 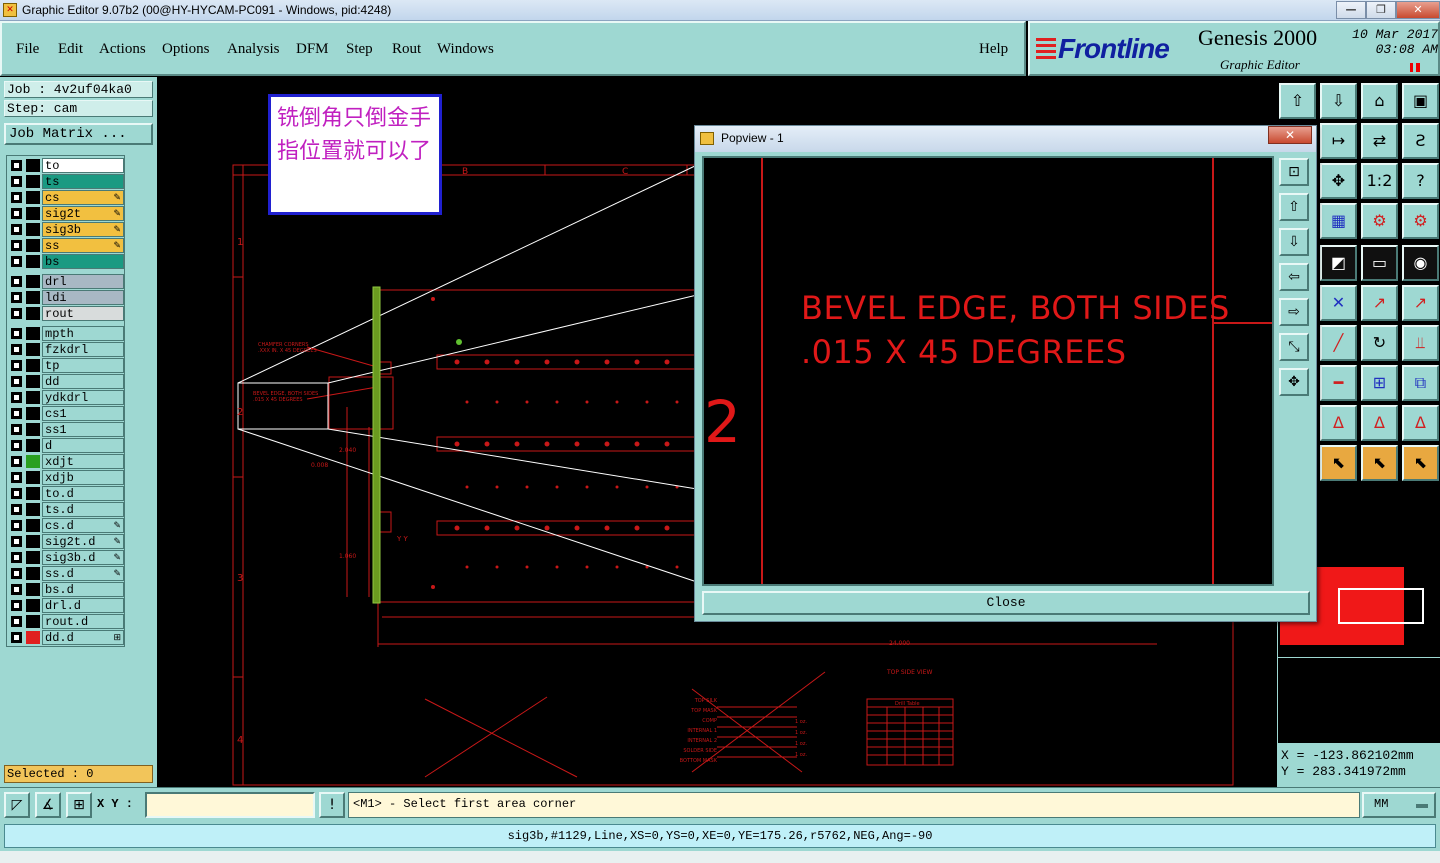 What do you see at coordinates (1379, 423) in the screenshot?
I see `triangle-alt-icon: Δ` at bounding box center [1379, 423].